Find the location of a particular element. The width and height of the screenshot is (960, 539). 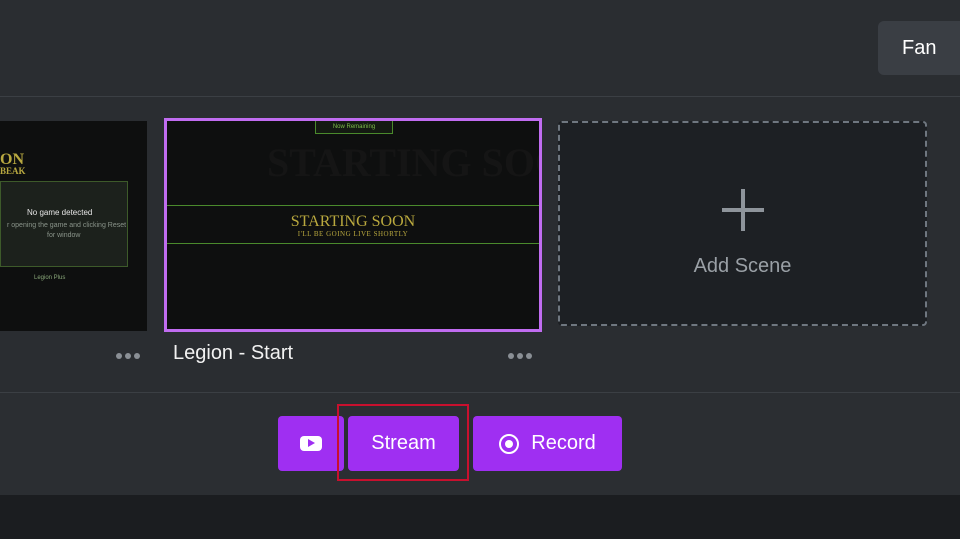

add-scene-button: Add Scene is located at coordinates (742, 223).